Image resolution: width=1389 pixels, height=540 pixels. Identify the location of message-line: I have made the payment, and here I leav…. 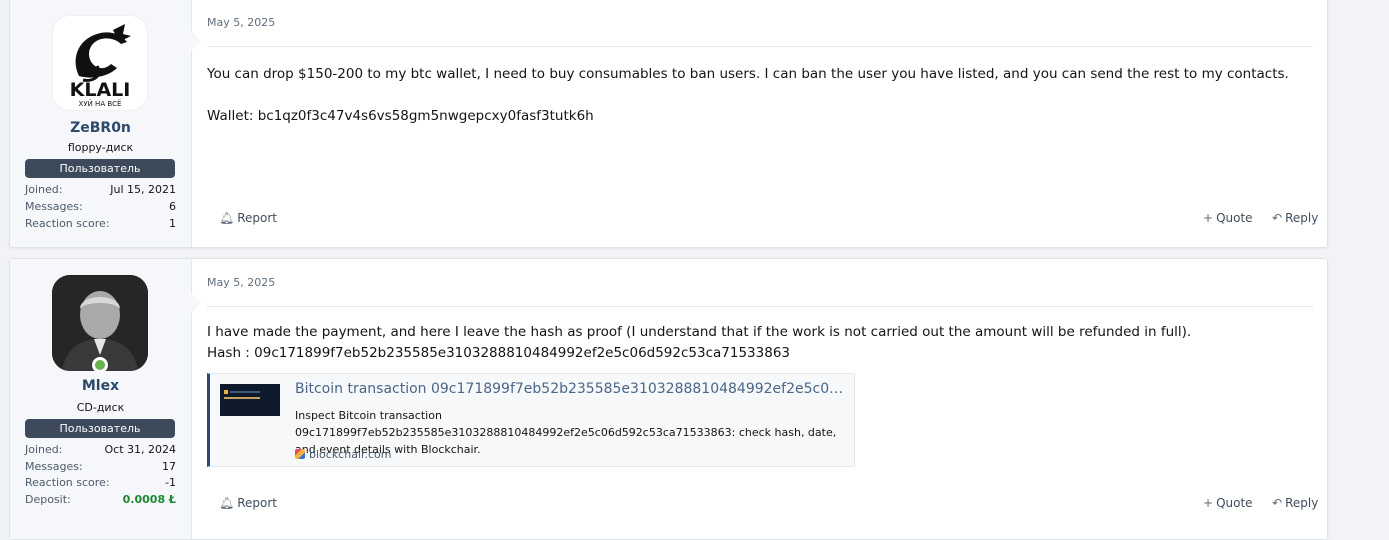
(699, 332).